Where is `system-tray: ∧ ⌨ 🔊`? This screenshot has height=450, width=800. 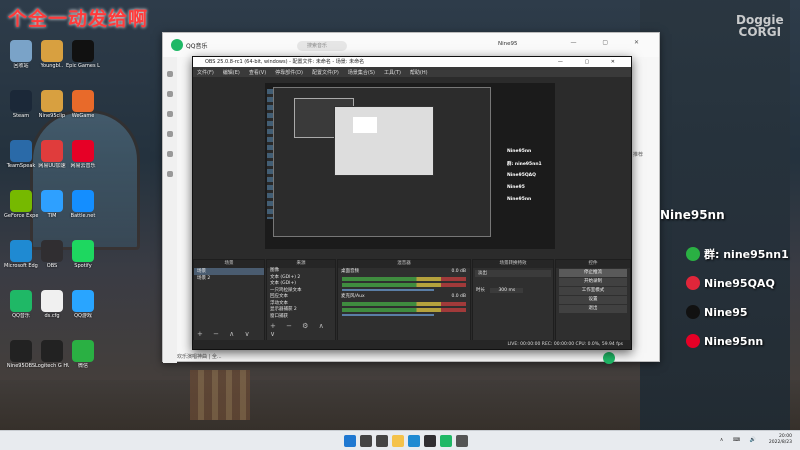
system-tray: ∧ ⌨ 🔊 is located at coordinates (740, 440).